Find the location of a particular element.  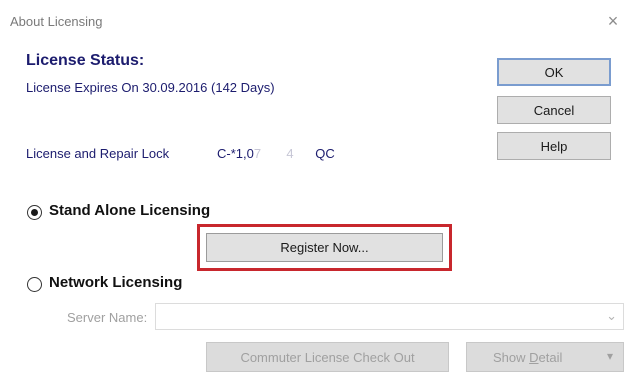

ok-button: OK is located at coordinates (554, 72).